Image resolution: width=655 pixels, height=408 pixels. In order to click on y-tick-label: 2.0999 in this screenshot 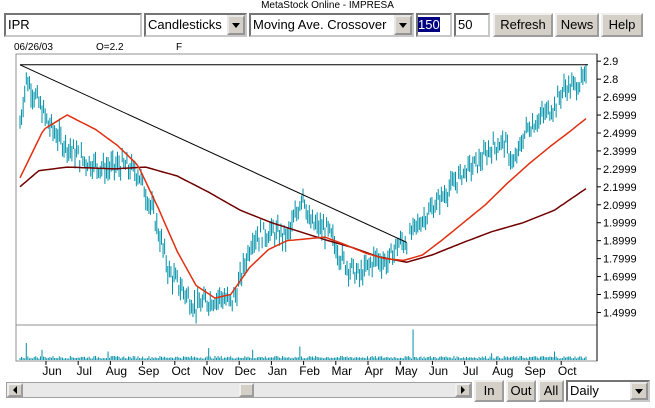, I will do `click(620, 206)`.